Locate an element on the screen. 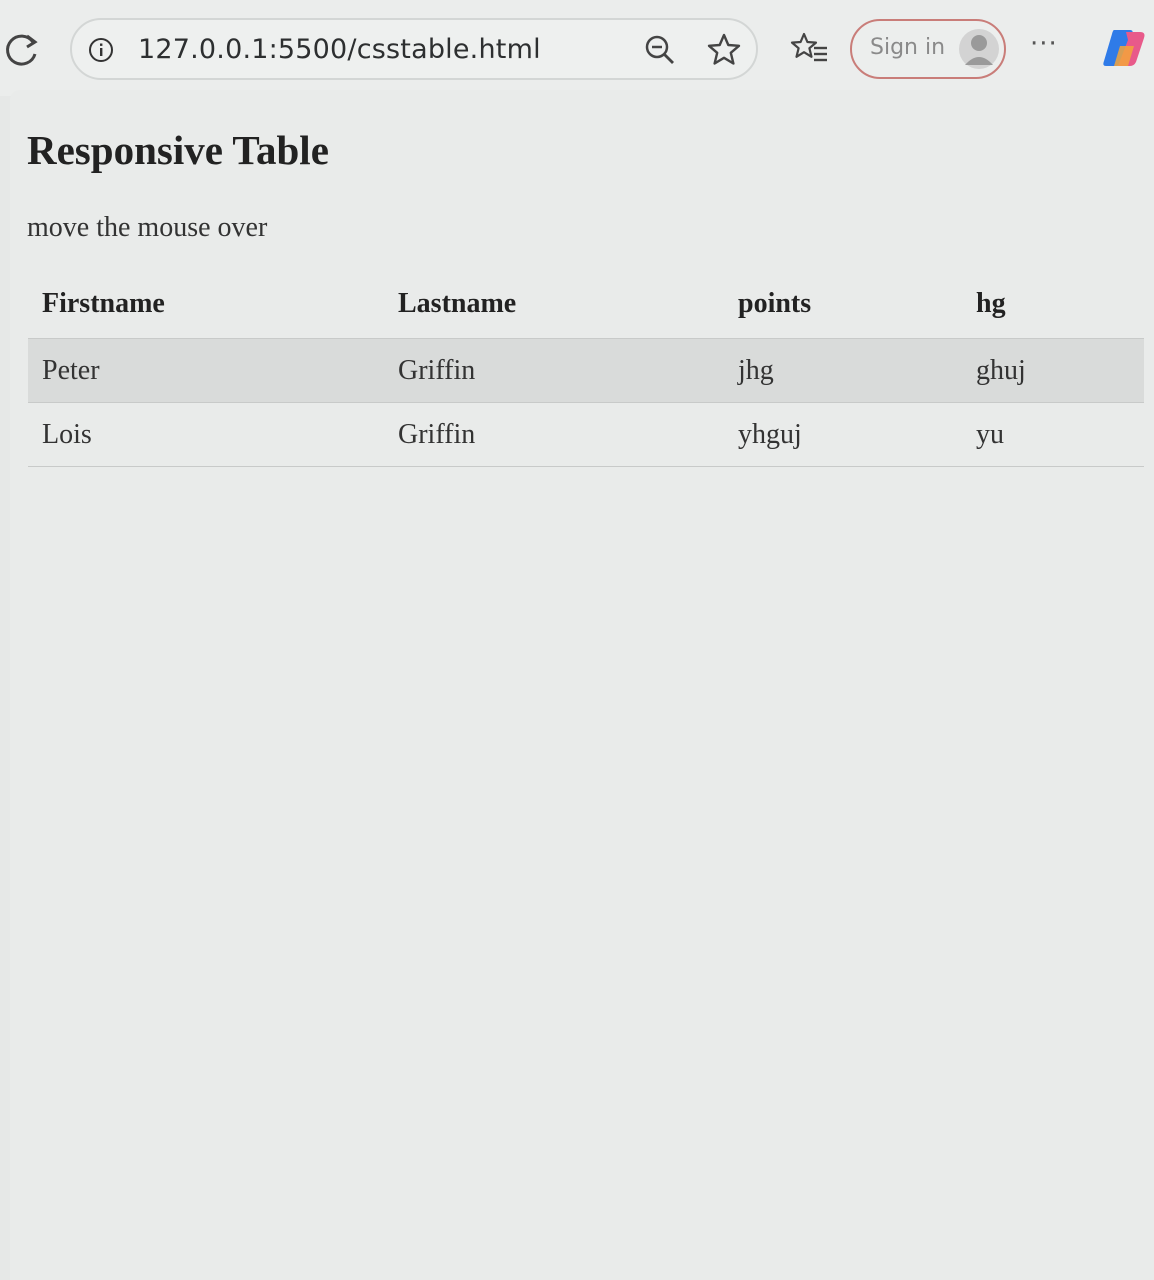 The image size is (1154, 1280). zoom-out-icon is located at coordinates (660, 50).